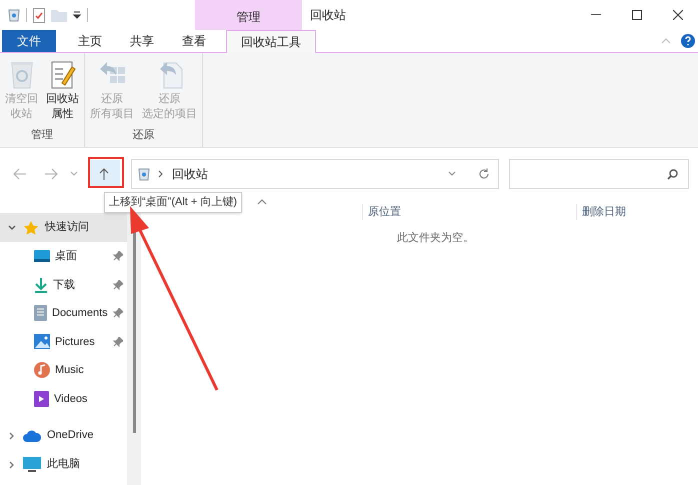 The image size is (698, 485). Describe the element at coordinates (51, 174) in the screenshot. I see `forward-arrow-icon` at that location.